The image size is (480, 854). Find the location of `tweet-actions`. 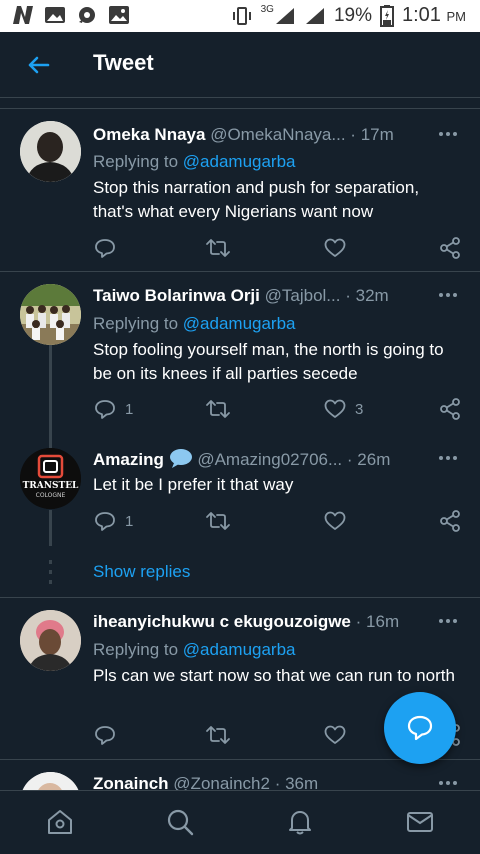

tweet-actions is located at coordinates (280, 248).